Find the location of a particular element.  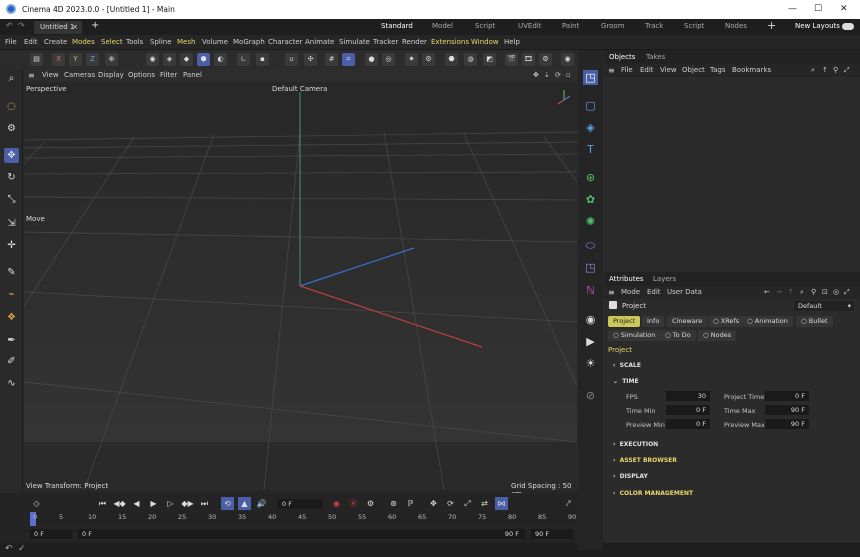

tweak-mode-icon: ▪ is located at coordinates (262, 59).